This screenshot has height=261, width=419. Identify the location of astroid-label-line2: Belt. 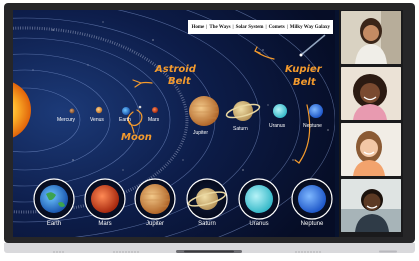
(179, 81).